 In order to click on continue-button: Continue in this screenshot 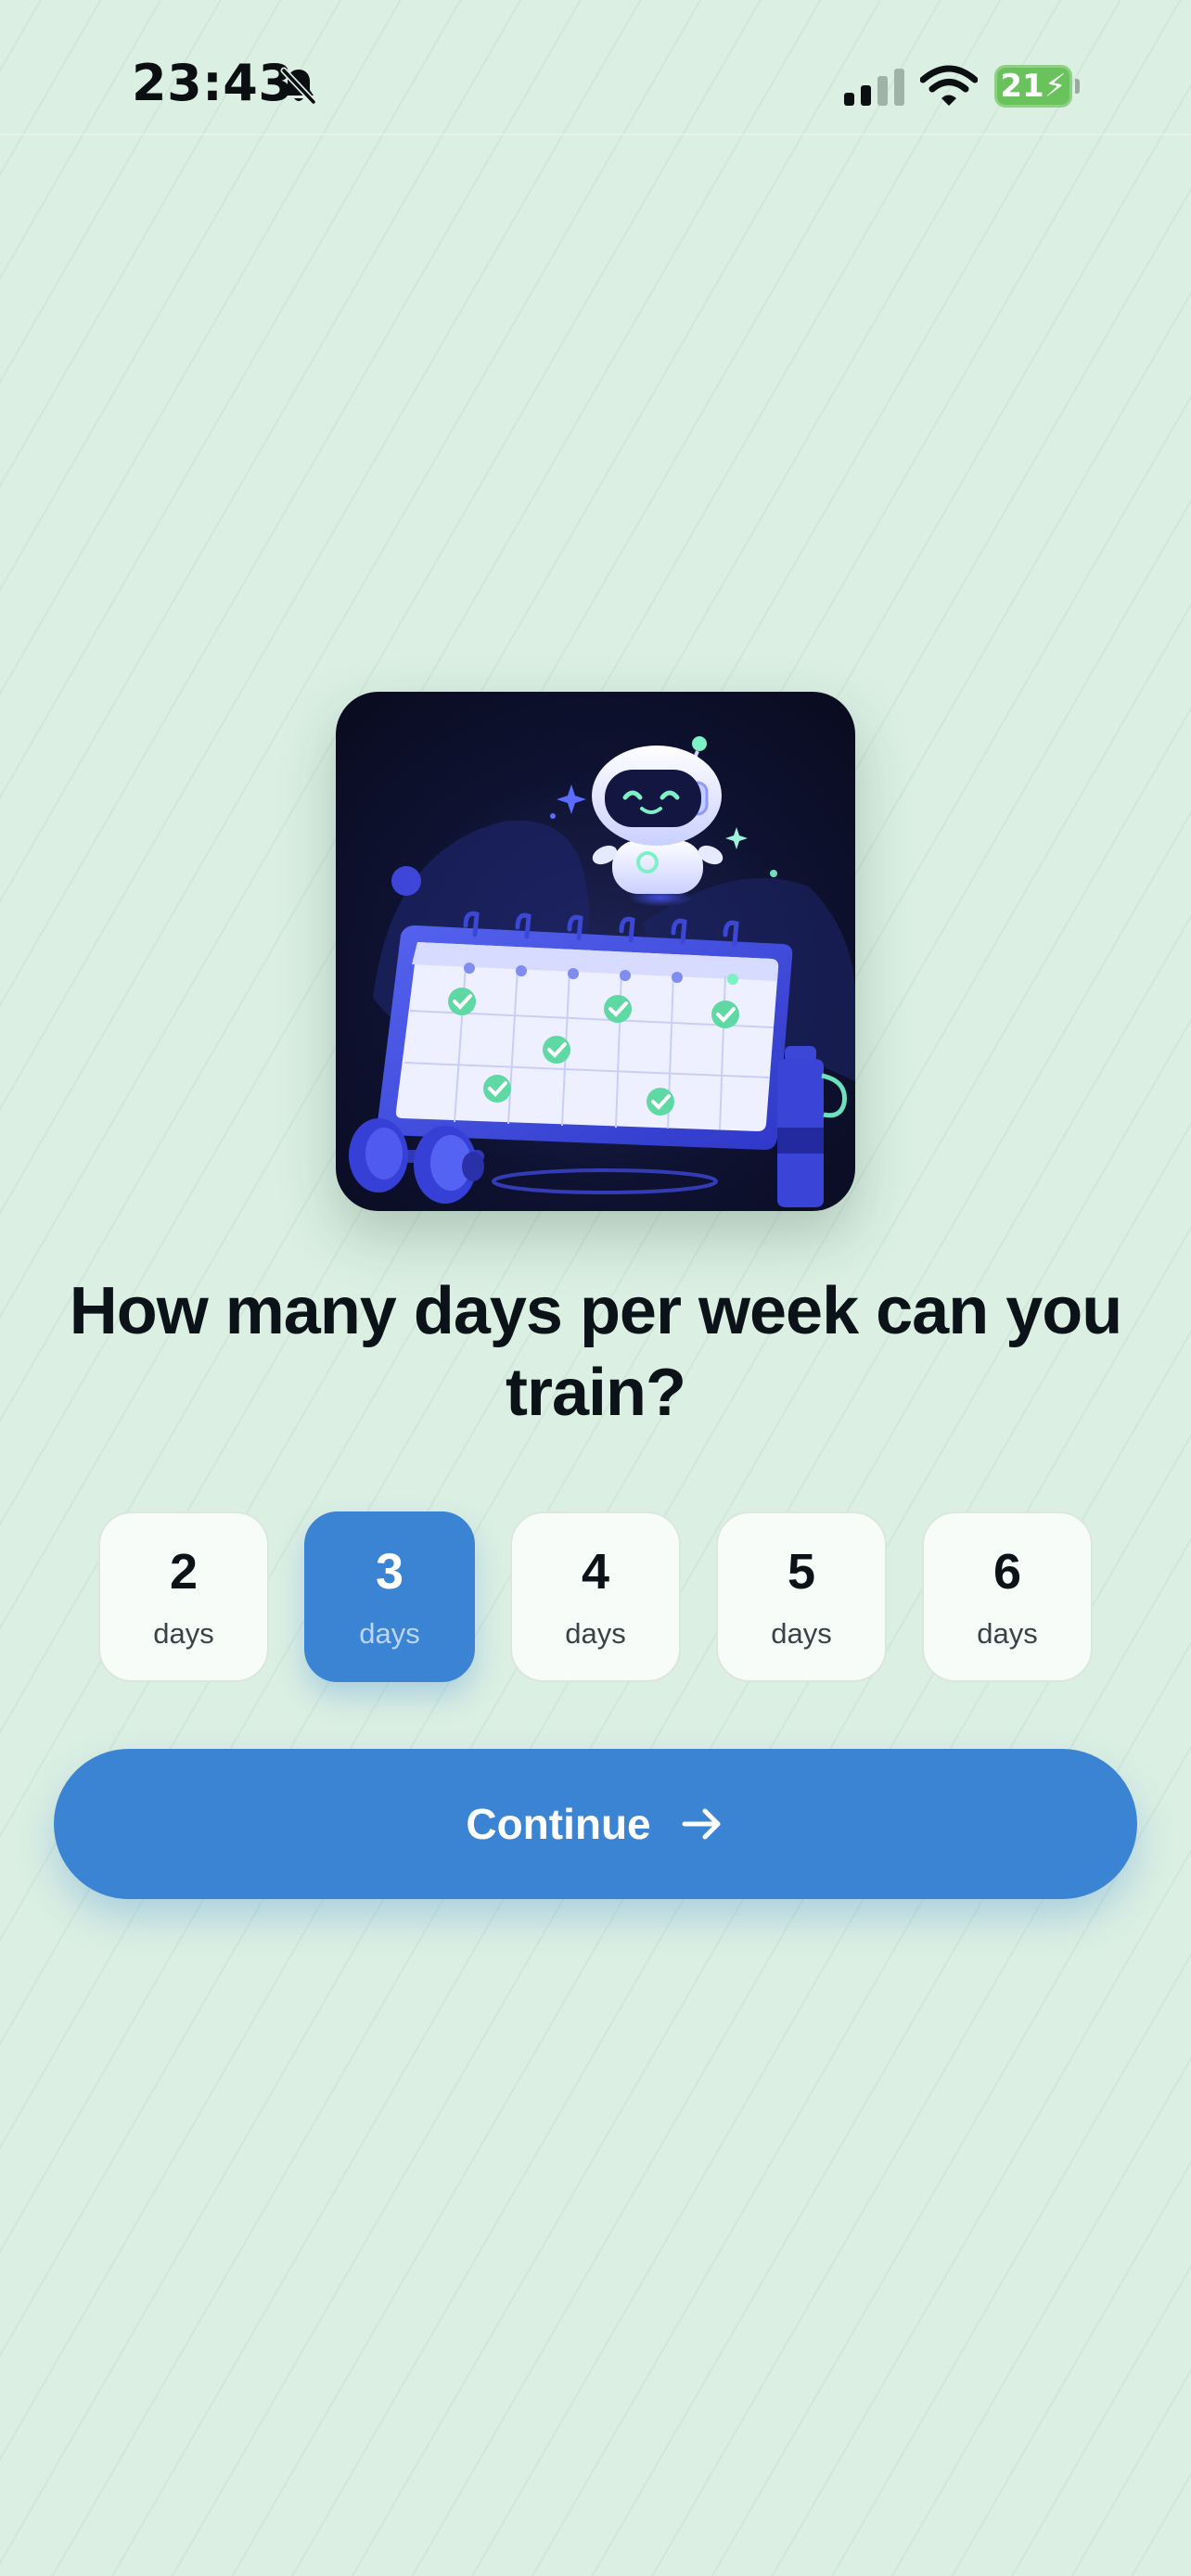, I will do `click(595, 1824)`.